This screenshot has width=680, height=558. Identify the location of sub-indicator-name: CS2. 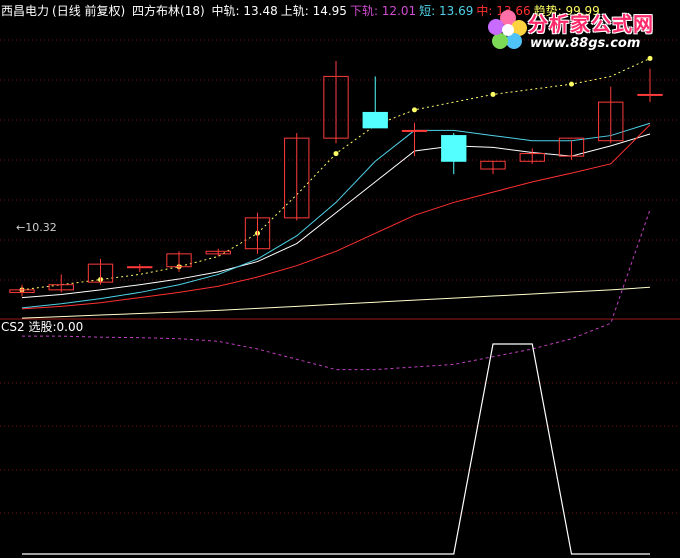
(13, 327).